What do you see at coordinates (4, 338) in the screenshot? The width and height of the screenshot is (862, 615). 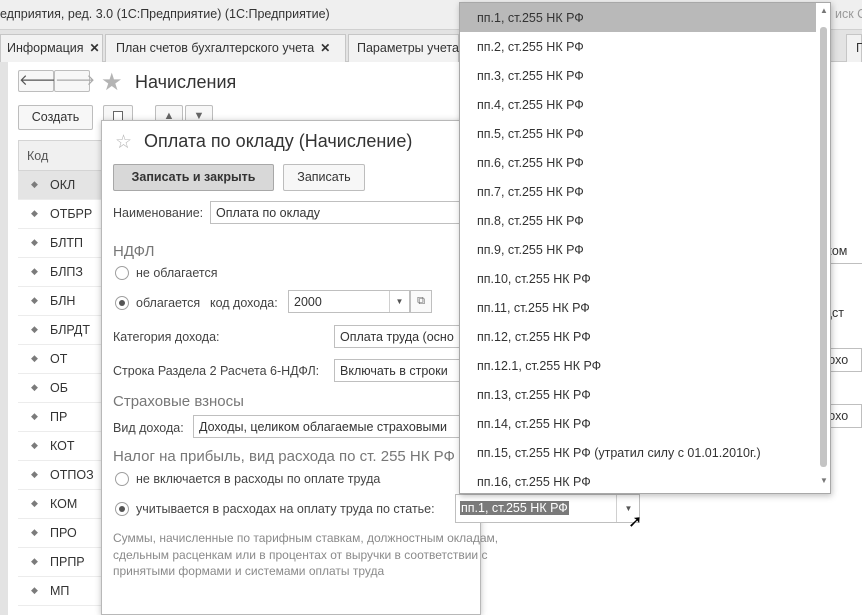 I see `left-strip` at bounding box center [4, 338].